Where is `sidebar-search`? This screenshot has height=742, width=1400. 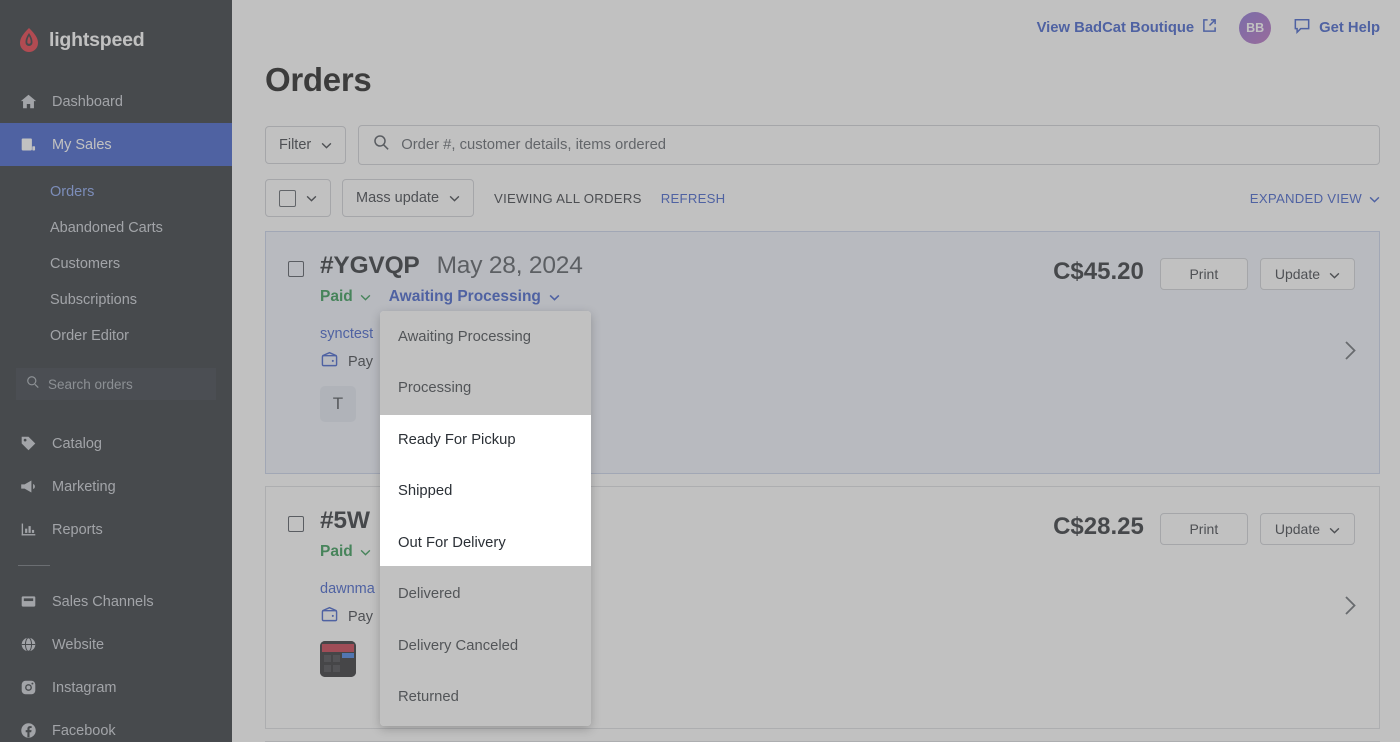
sidebar-search is located at coordinates (116, 384).